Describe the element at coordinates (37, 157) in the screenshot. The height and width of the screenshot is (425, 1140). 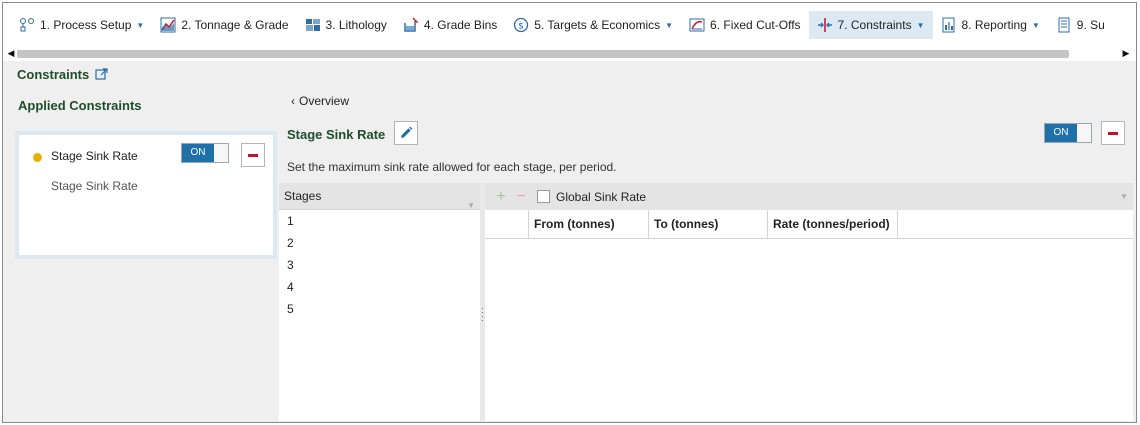
I see `status-dot-icon` at that location.